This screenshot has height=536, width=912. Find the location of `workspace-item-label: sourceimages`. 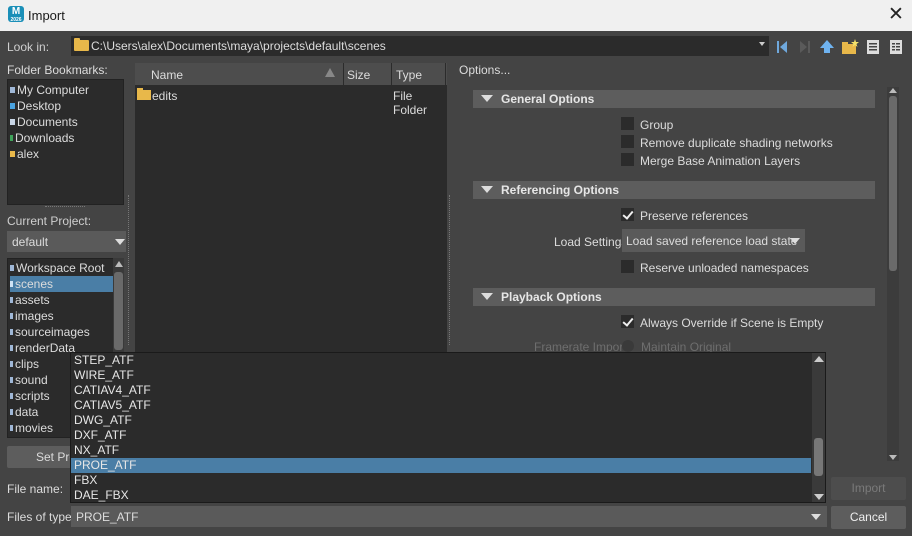

workspace-item-label: sourceimages is located at coordinates (52, 332).